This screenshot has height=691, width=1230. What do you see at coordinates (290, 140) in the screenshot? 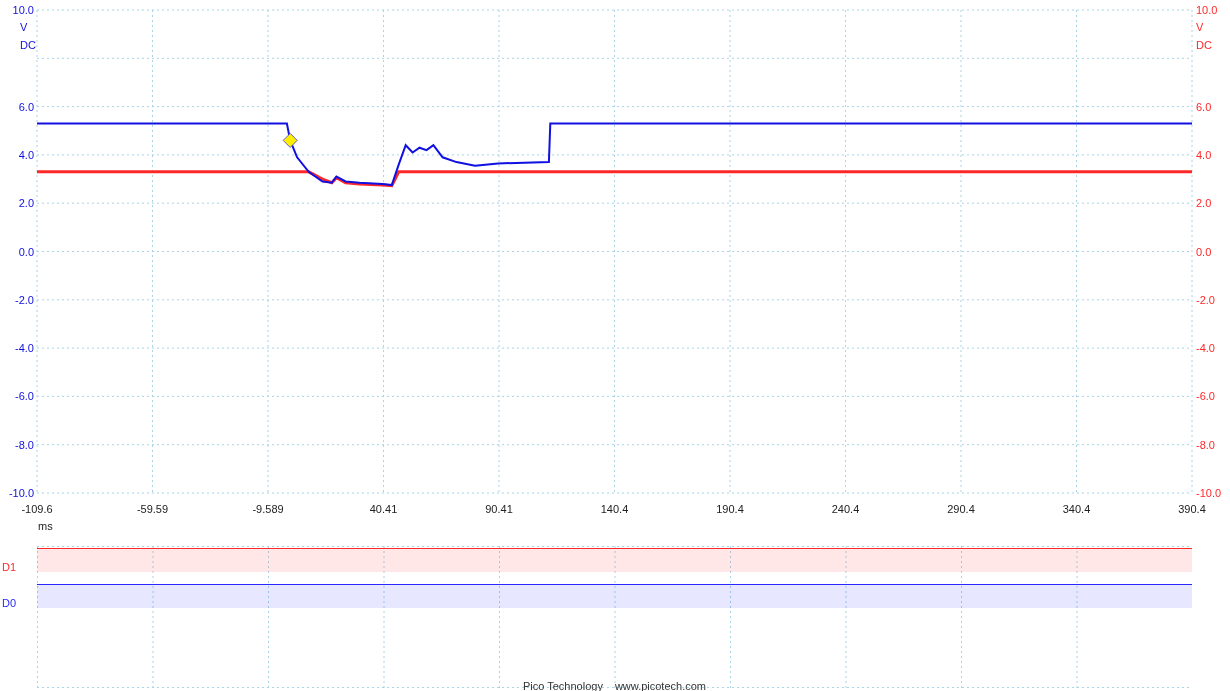
I see `trigger-marker-icon` at bounding box center [290, 140].